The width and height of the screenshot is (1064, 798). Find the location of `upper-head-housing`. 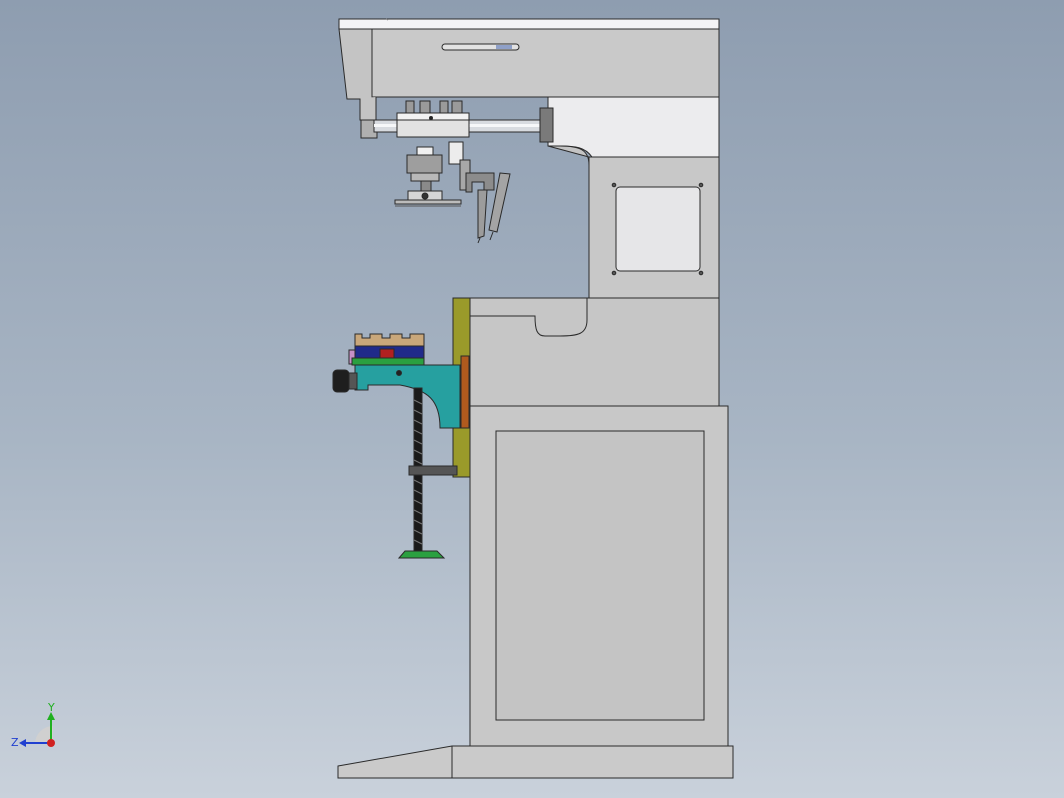

upper-head-housing is located at coordinates (529, 88).